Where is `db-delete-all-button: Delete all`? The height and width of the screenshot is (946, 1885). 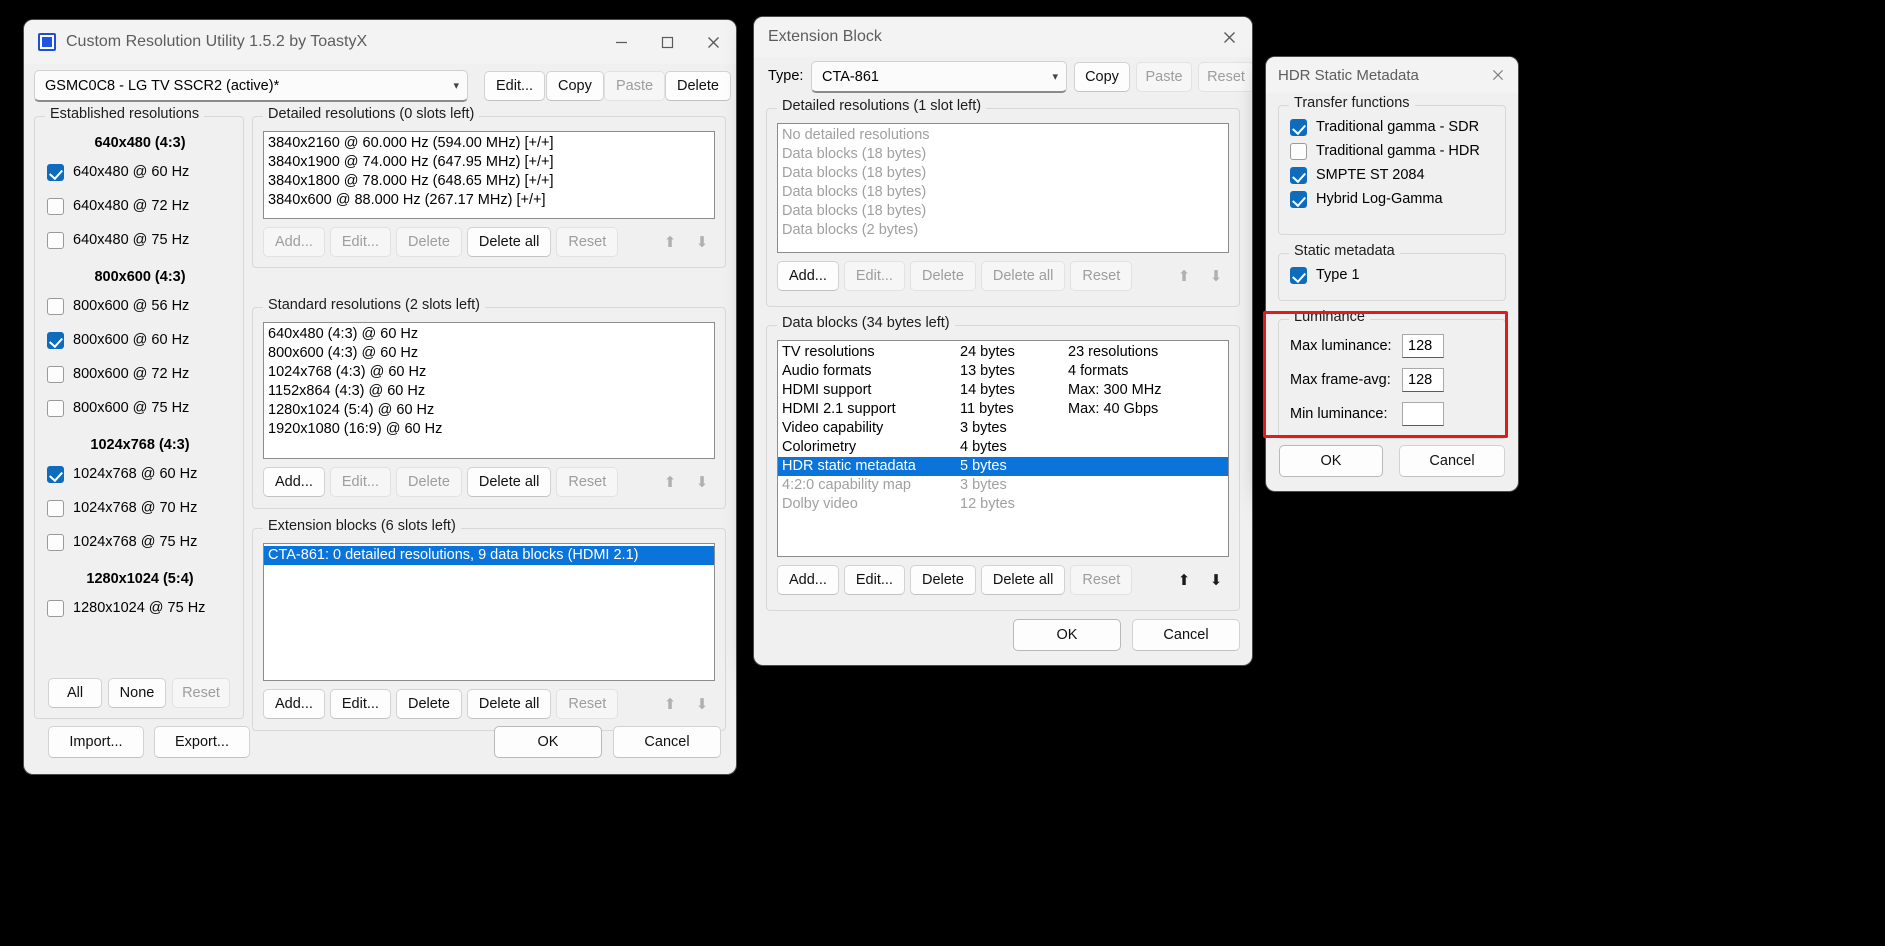 db-delete-all-button: Delete all is located at coordinates (1023, 580).